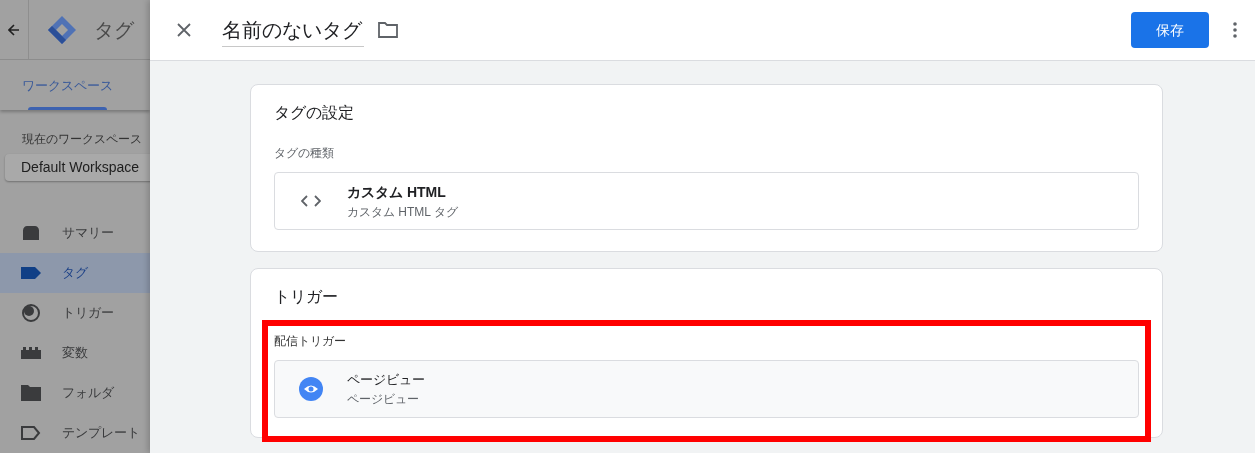 The image size is (1255, 453). Describe the element at coordinates (75, 393) in the screenshot. I see `nav-item: フォルダ` at that location.